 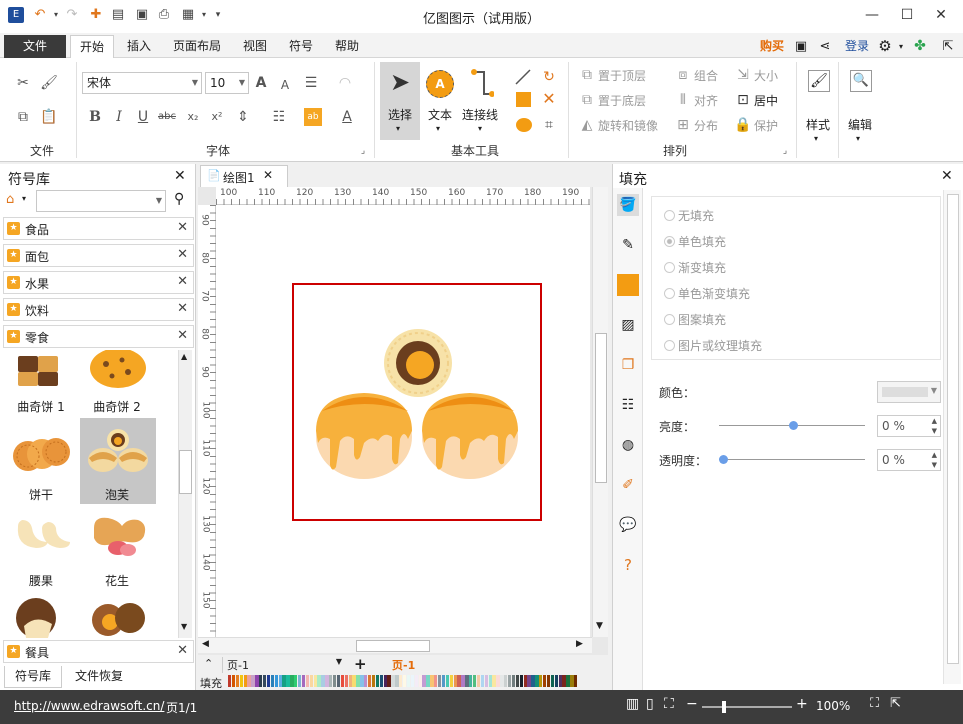 What do you see at coordinates (772, 46) in the screenshot?
I see `buy-link: 购买` at bounding box center [772, 46].